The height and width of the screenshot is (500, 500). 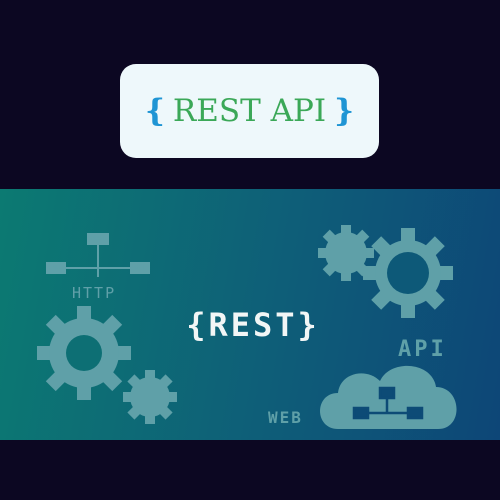 What do you see at coordinates (56, 267) in the screenshot?
I see `put-method-label: PUT` at bounding box center [56, 267].